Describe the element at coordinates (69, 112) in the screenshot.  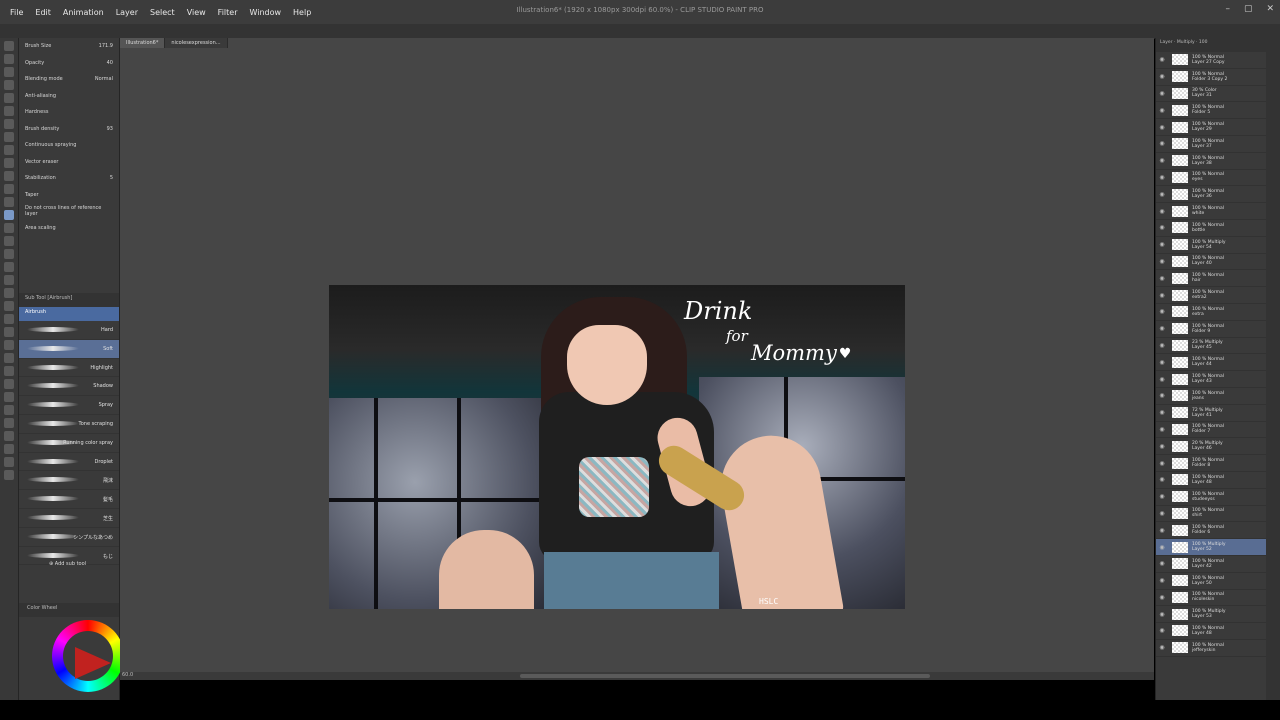
I see `tool-property-row: Hardness` at that location.